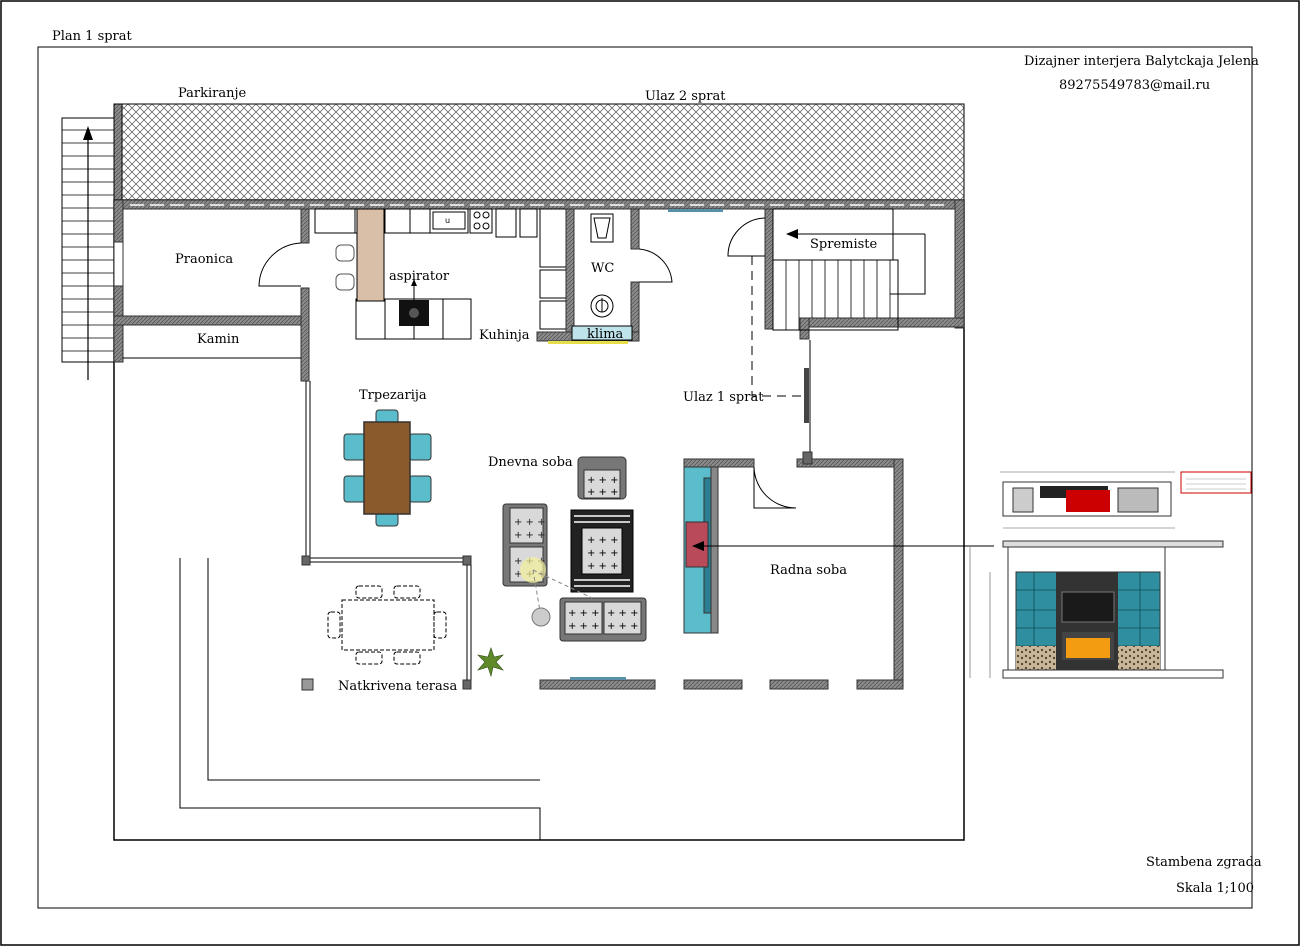 This screenshot has height=946, width=1300. What do you see at coordinates (387, 625) in the screenshot?
I see `terrace-table` at bounding box center [387, 625].